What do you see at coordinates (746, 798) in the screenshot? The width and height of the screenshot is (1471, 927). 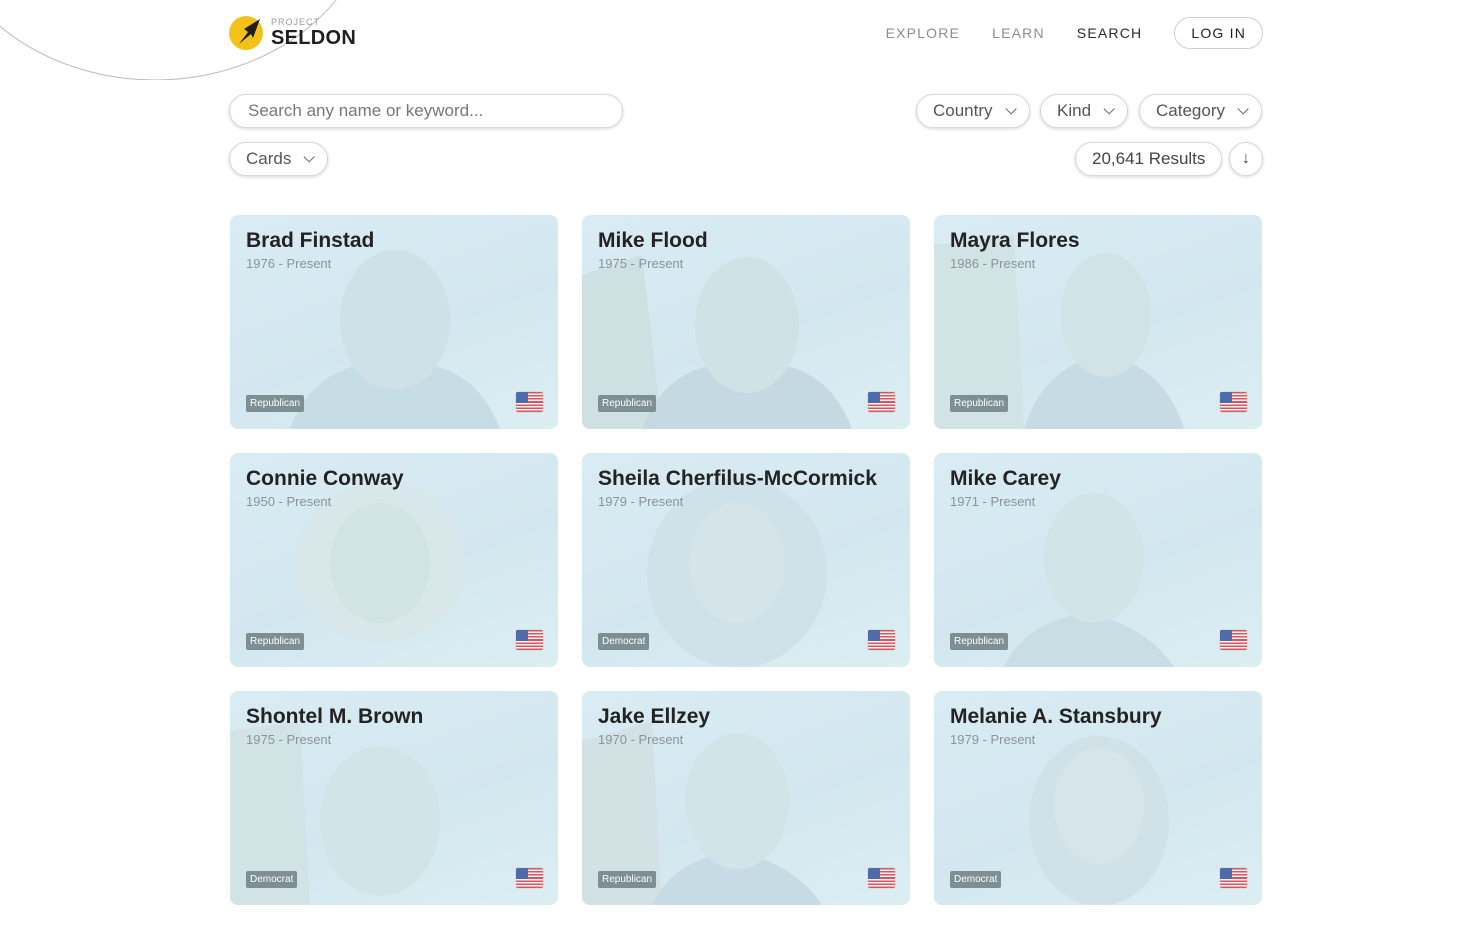 I see `person-card: Jake Ellzey 1970 - Present Republican` at bounding box center [746, 798].